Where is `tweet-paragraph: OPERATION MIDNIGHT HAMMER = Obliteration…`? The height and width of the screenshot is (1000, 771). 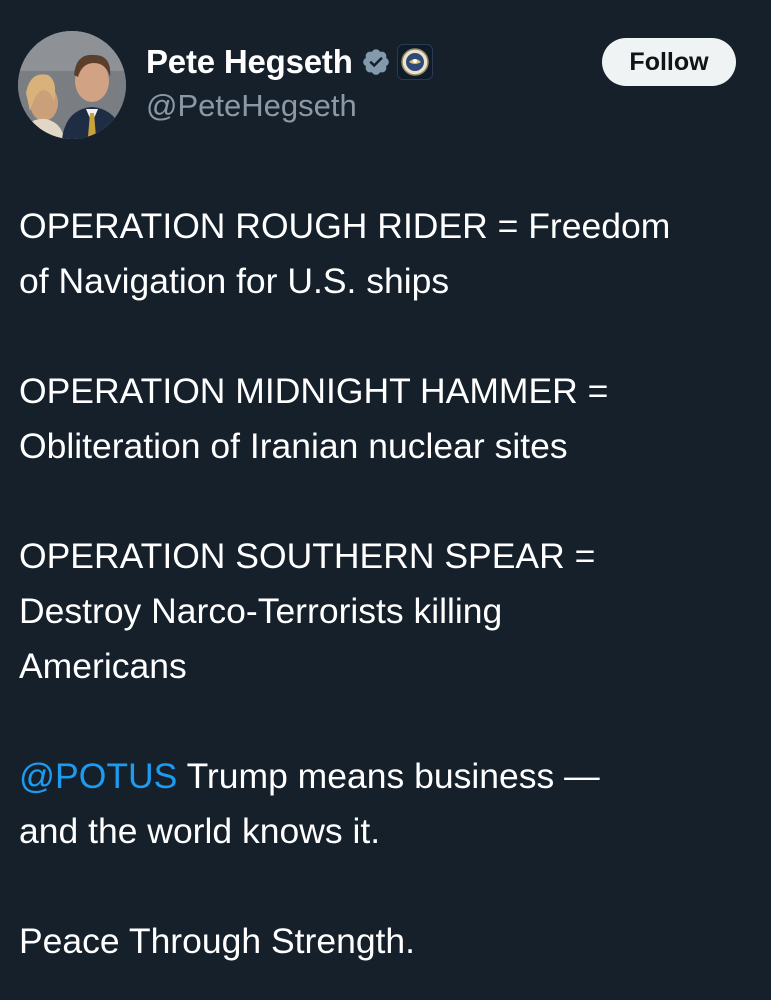 tweet-paragraph: OPERATION MIDNIGHT HAMMER = Obliteration… is located at coordinates (386, 419).